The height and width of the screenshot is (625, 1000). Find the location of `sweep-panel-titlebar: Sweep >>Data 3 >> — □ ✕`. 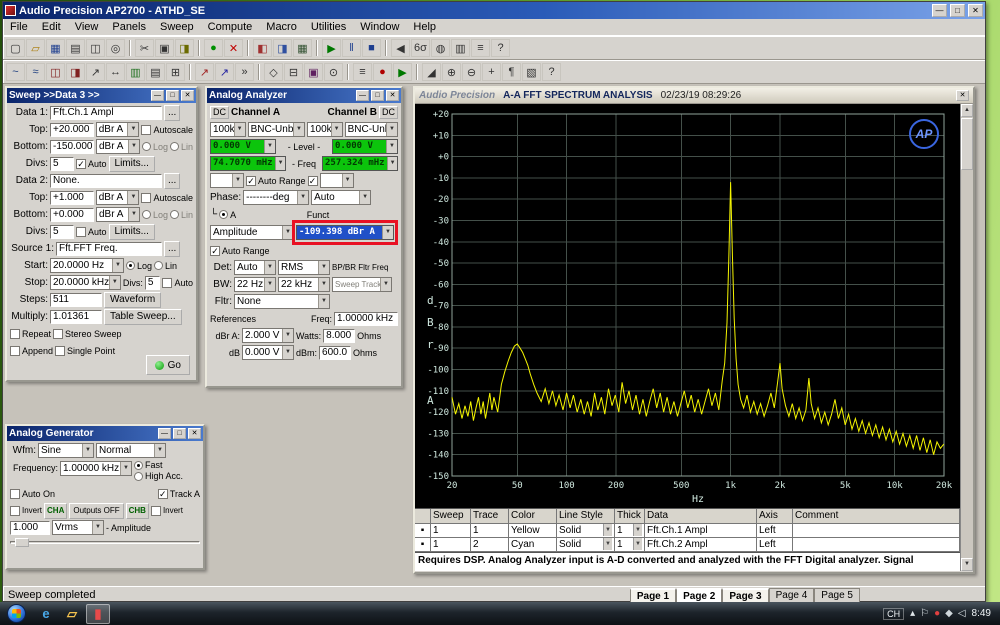

sweep-panel-titlebar: Sweep >>Data 3 >> — □ ✕ is located at coordinates (101, 95).